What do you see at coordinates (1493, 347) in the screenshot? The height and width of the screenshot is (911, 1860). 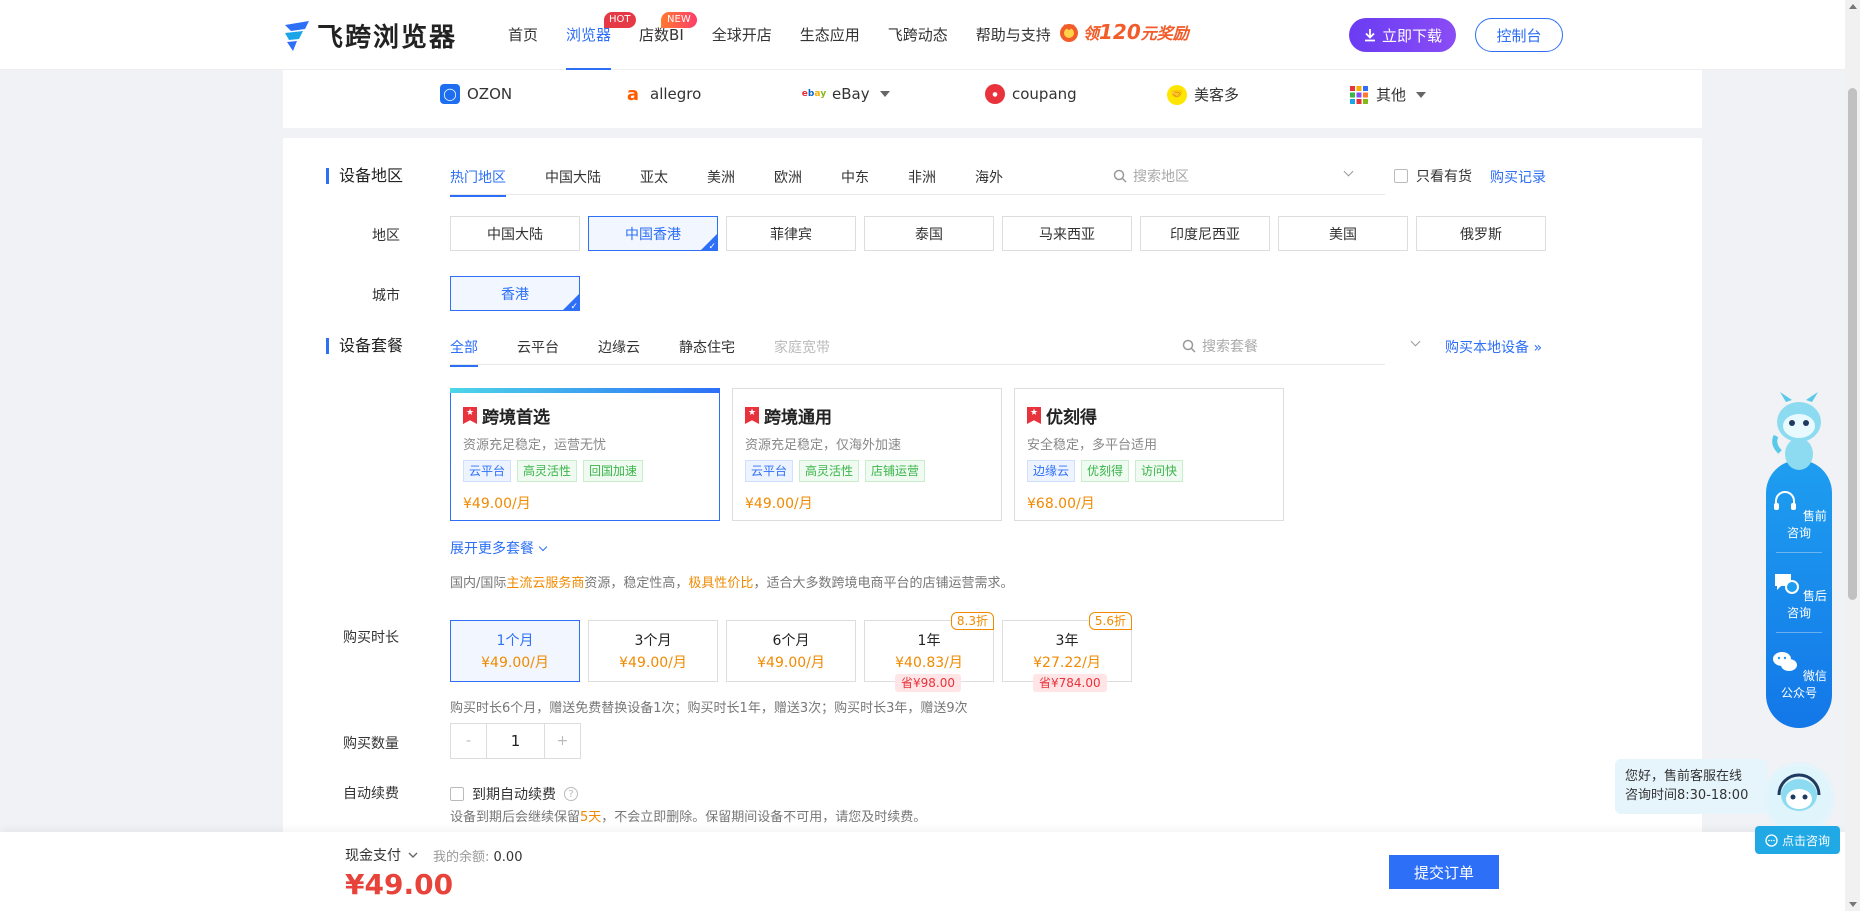 I see `buy-local-device-link: 购买本地设备 »` at bounding box center [1493, 347].